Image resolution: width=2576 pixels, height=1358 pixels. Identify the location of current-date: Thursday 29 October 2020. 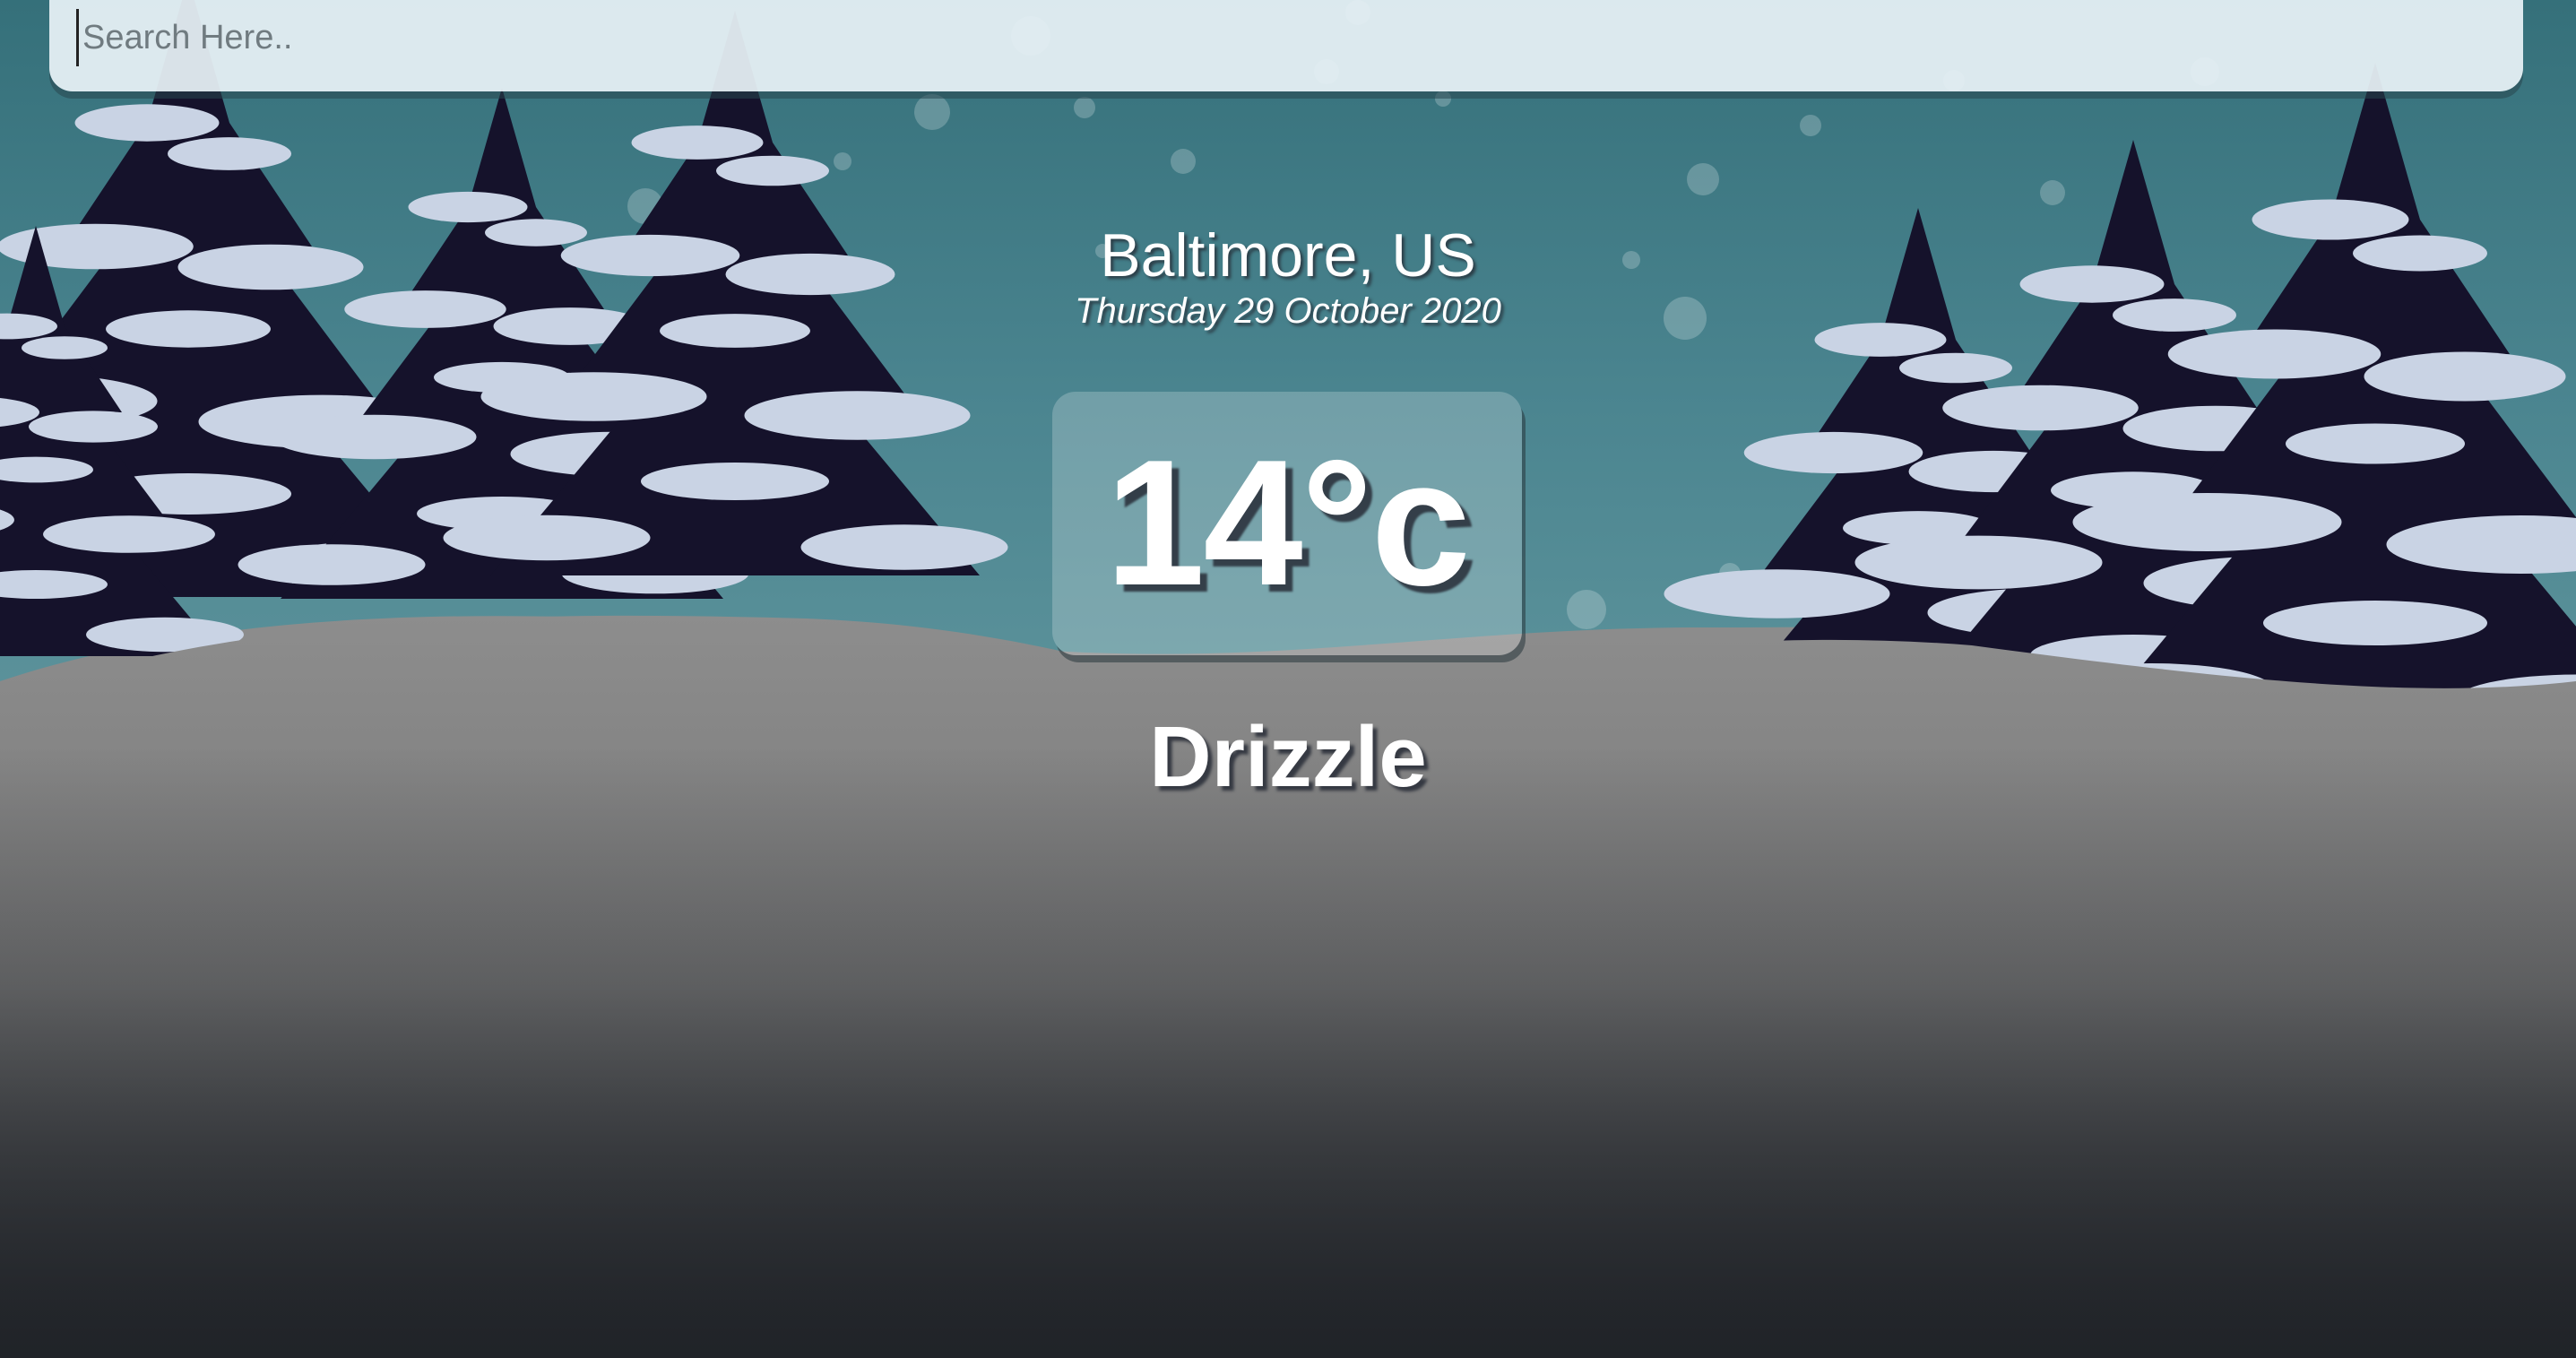
(1288, 310).